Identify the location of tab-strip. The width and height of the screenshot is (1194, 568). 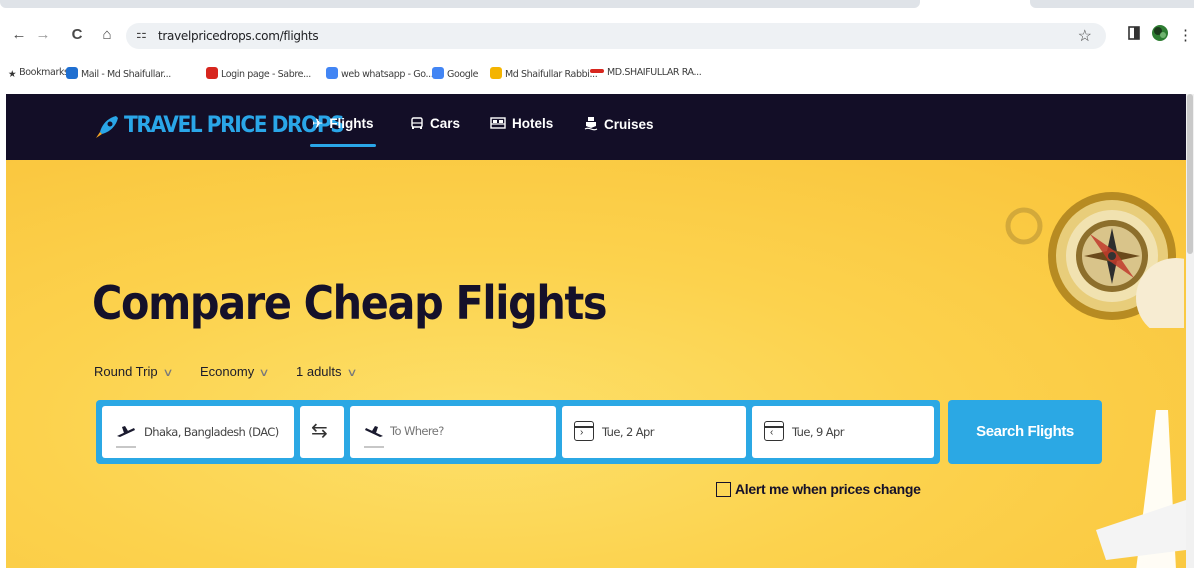
(597, 7).